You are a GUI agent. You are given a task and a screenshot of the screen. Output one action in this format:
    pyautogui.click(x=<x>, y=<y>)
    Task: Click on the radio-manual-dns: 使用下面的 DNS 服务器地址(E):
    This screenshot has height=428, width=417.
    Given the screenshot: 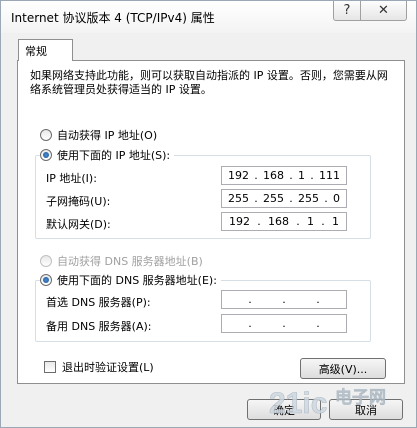 What is the action you would take?
    pyautogui.click(x=130, y=280)
    